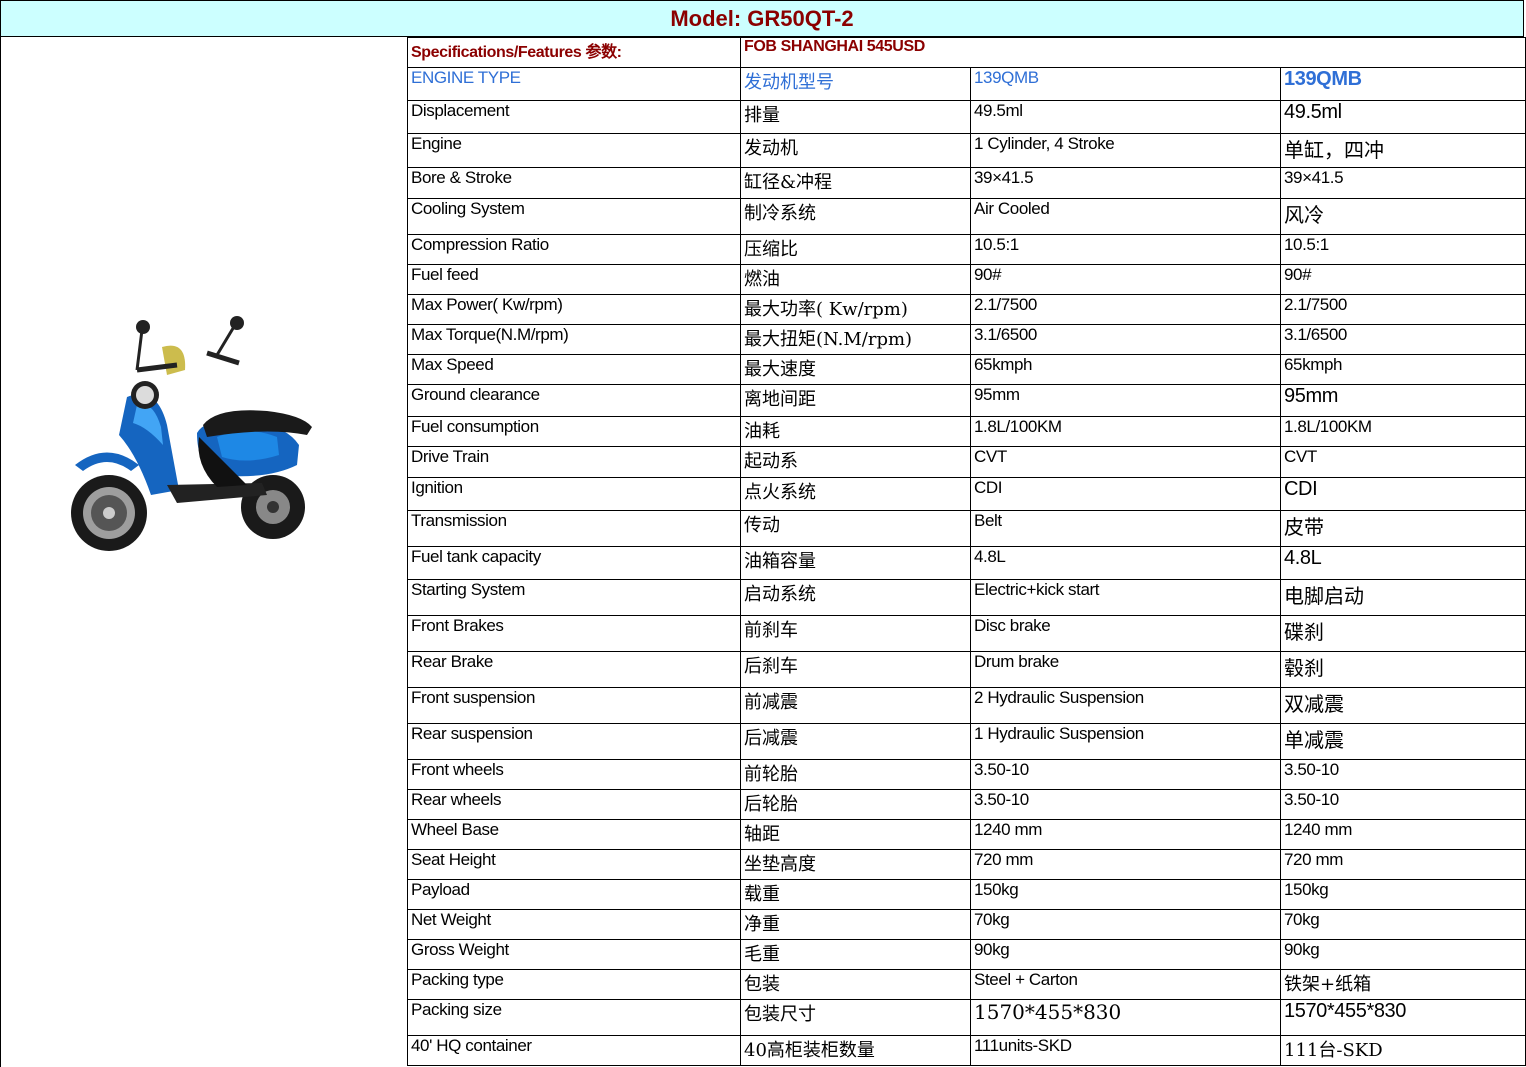 The width and height of the screenshot is (1526, 1067). What do you see at coordinates (855, 150) in the screenshot?
I see `spec-name-cn: 发动机` at bounding box center [855, 150].